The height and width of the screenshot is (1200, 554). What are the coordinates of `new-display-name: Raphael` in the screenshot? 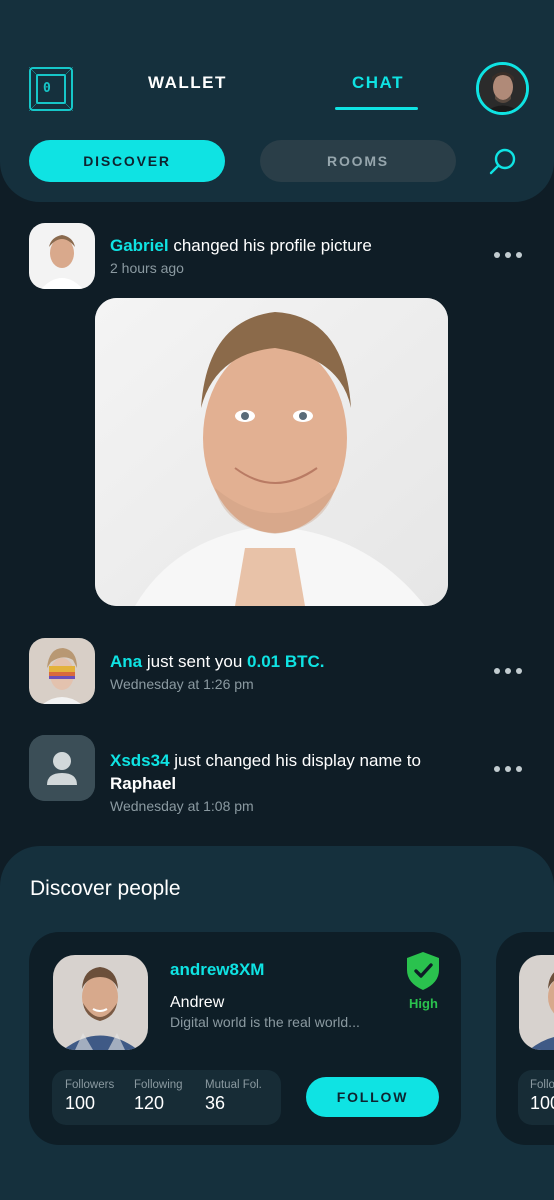 It's located at (143, 783).